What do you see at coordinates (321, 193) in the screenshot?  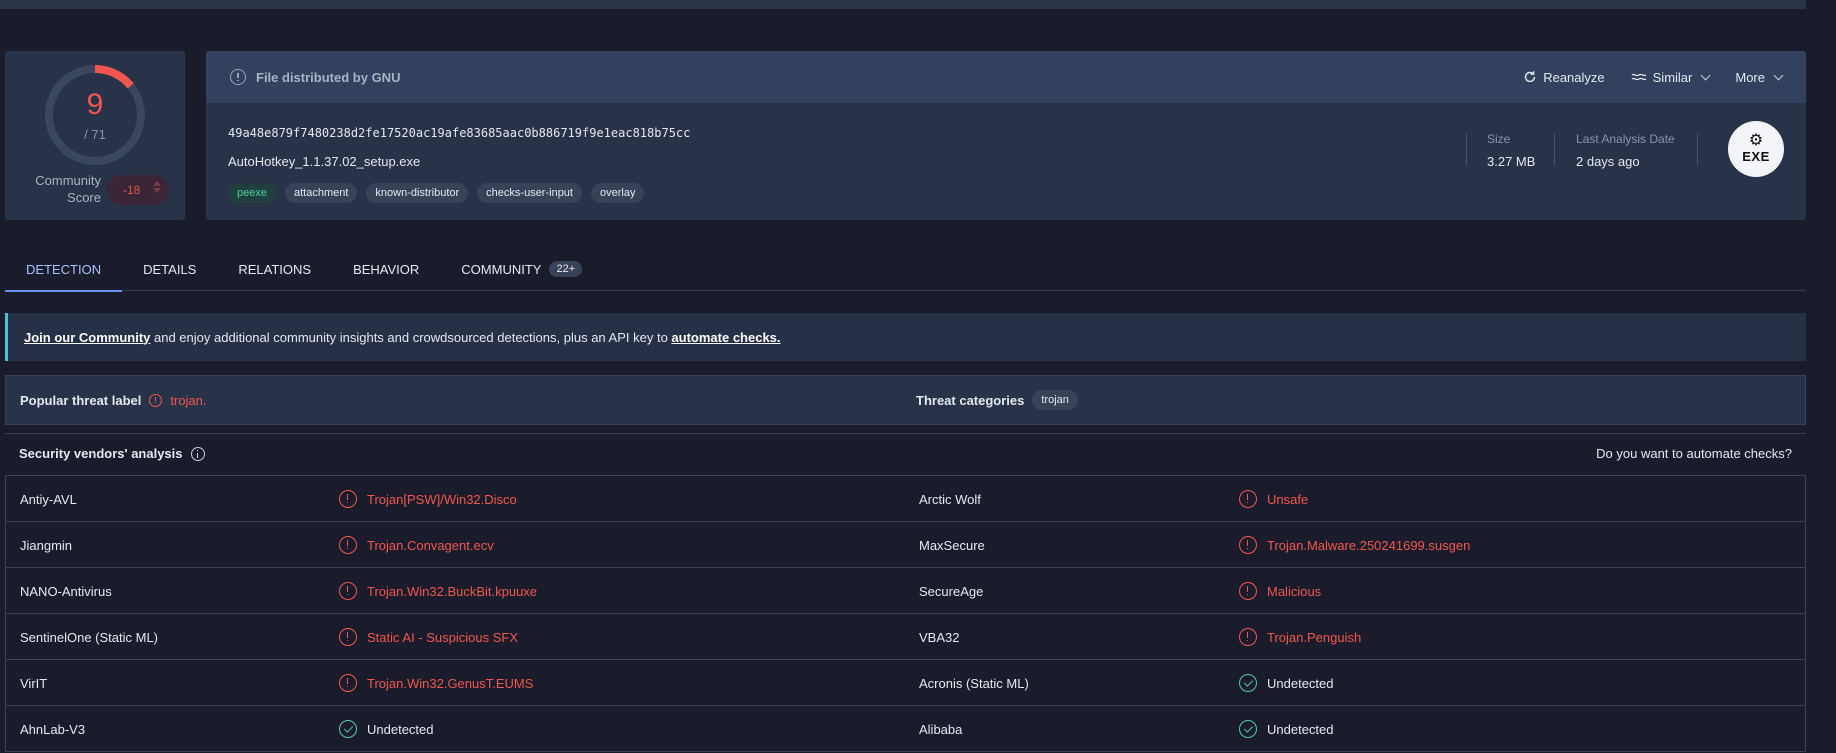 I see `tag-attachment: attachment` at bounding box center [321, 193].